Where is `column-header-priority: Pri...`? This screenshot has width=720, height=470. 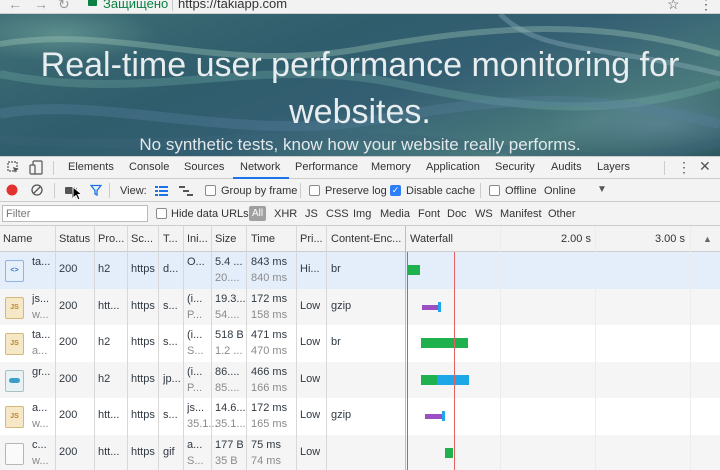 column-header-priority: Pri... is located at coordinates (311, 239).